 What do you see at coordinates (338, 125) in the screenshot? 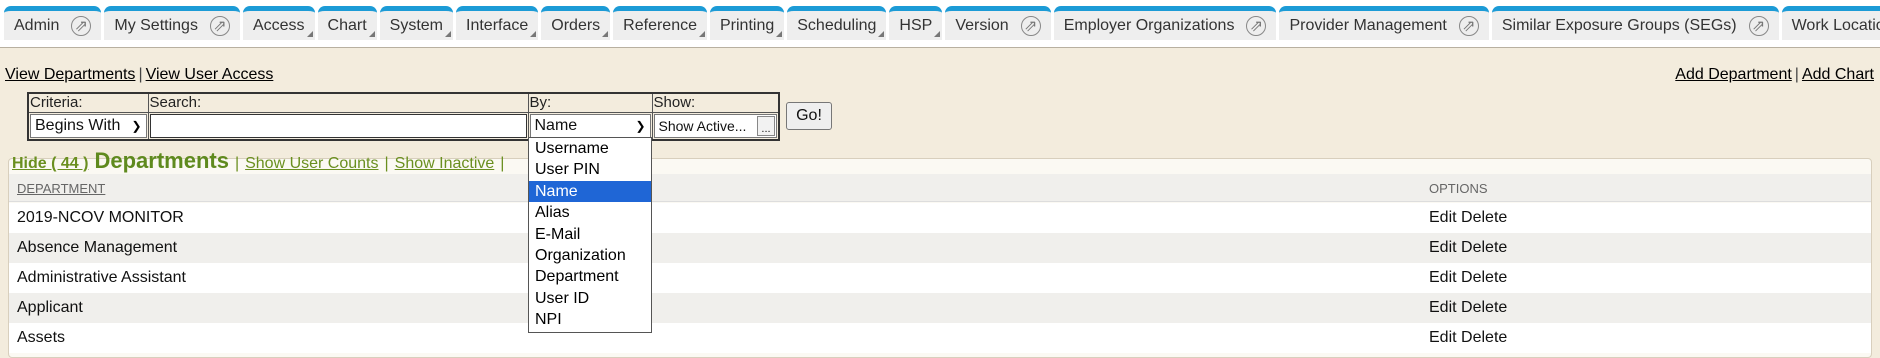
I see `search-input` at bounding box center [338, 125].